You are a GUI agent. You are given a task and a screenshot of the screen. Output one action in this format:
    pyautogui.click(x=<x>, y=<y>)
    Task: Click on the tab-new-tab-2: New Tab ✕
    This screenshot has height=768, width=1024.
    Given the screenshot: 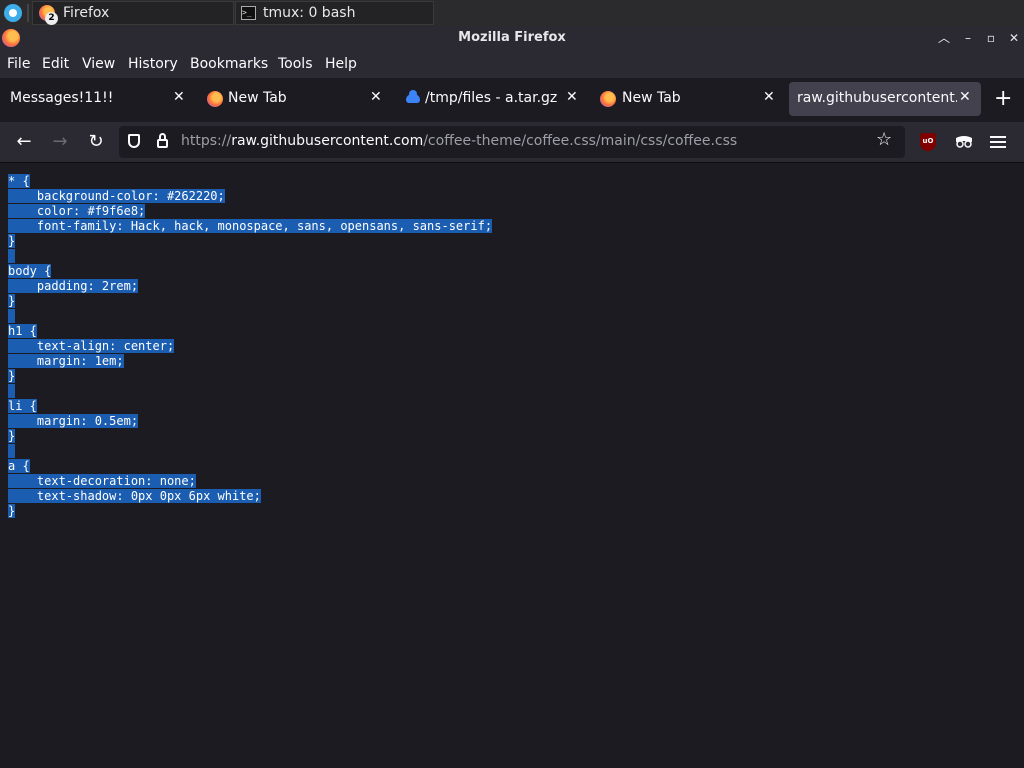 What is the action you would take?
    pyautogui.click(x=688, y=99)
    